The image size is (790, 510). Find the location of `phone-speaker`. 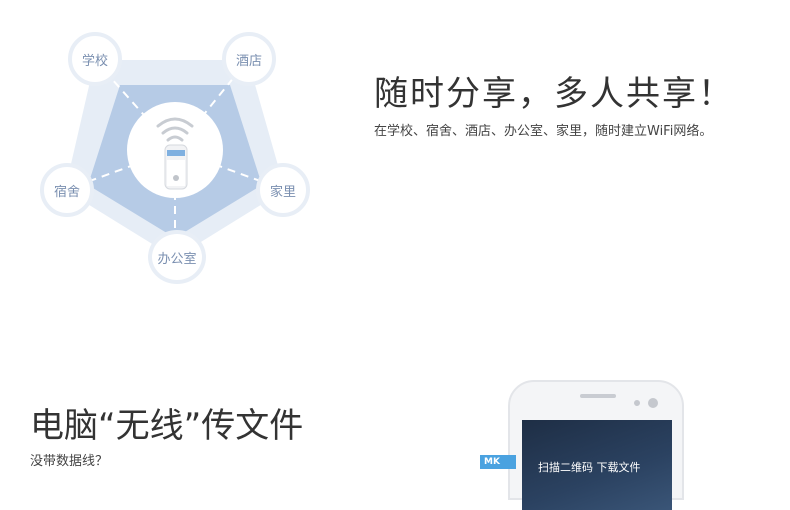

phone-speaker is located at coordinates (598, 396).